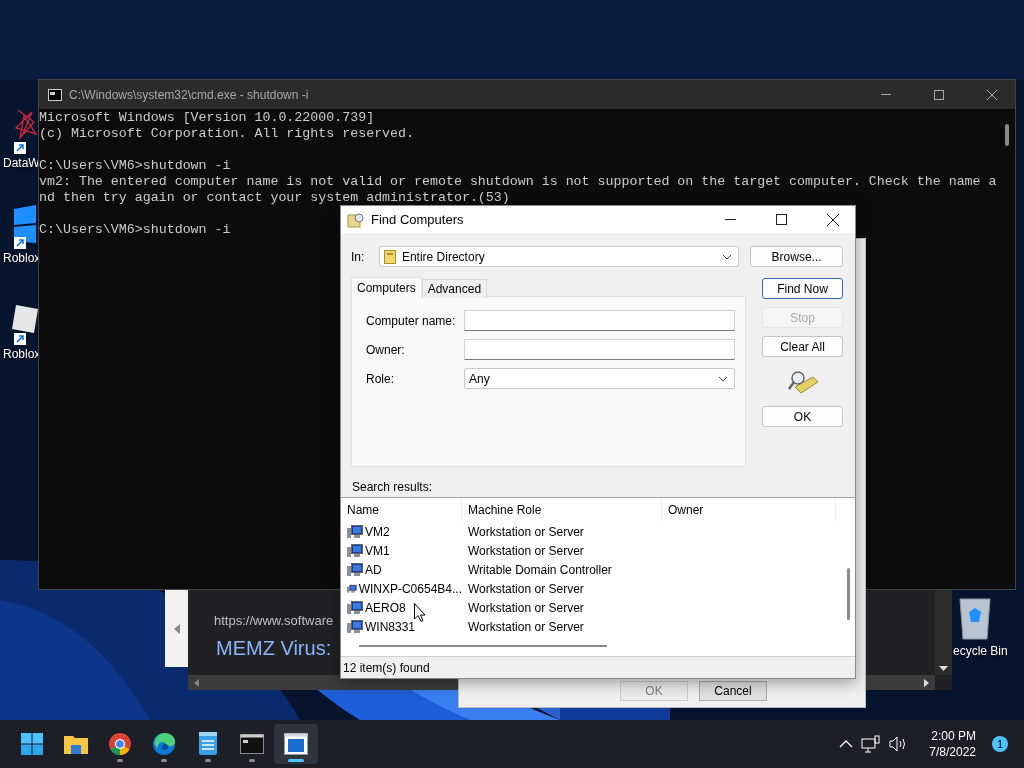 The image size is (1024, 768). I want to click on clock: 2:00 PM 7/8/2022, so click(952, 744).